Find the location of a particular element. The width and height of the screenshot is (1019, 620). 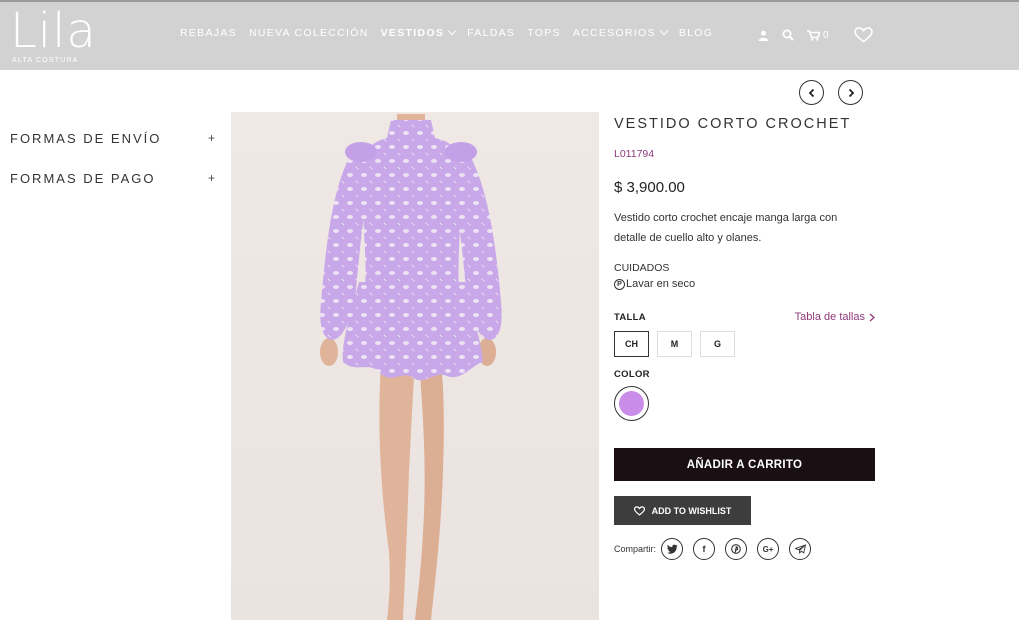

sidebar-item-formas-de-pago: FORMAS DE PAGO + is located at coordinates (112, 178).